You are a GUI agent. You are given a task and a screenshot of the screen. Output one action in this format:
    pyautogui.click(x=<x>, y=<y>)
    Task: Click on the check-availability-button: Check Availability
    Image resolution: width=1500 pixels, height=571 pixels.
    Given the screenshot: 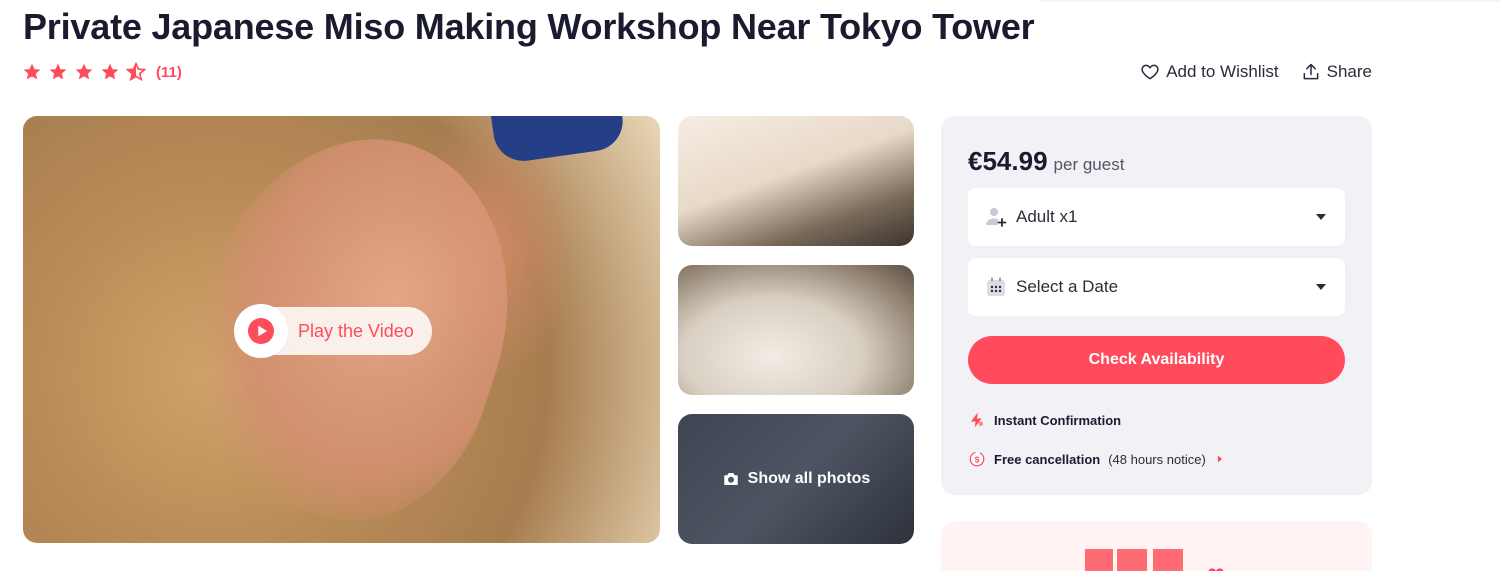 What is the action you would take?
    pyautogui.click(x=1156, y=360)
    